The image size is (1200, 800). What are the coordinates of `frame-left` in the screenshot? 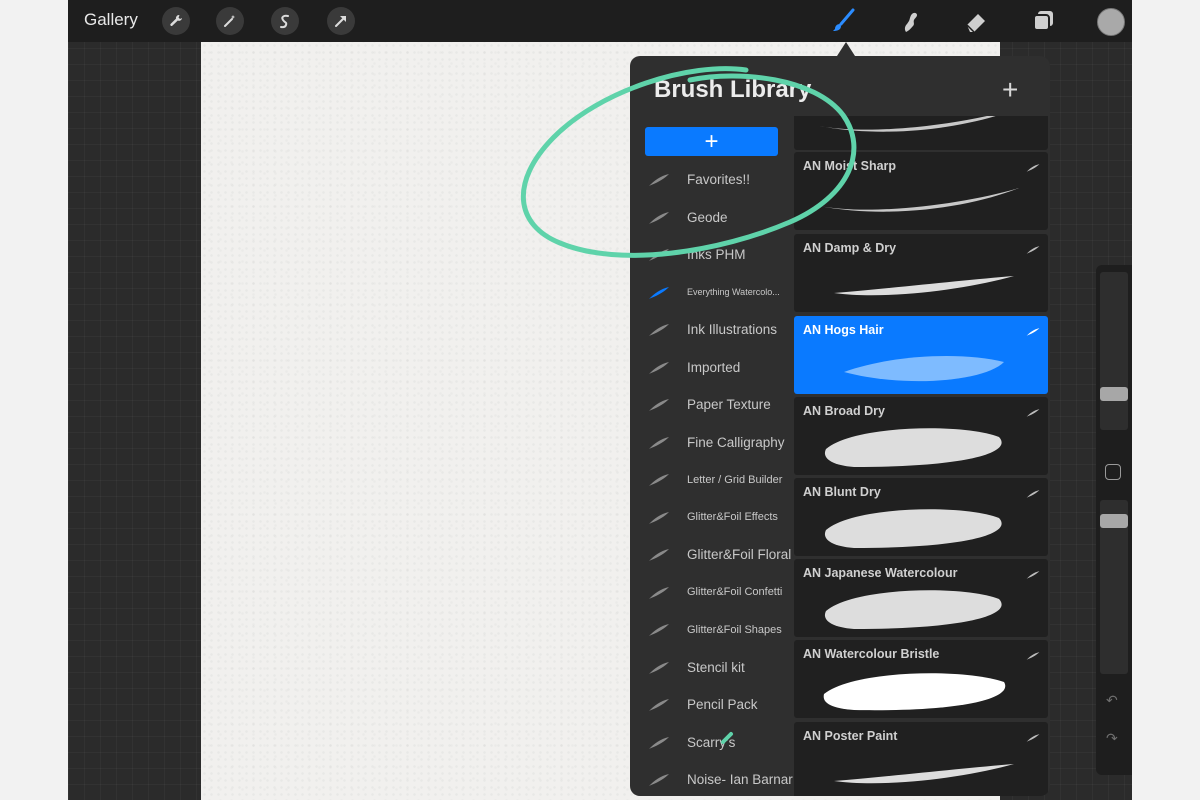 It's located at (34, 400).